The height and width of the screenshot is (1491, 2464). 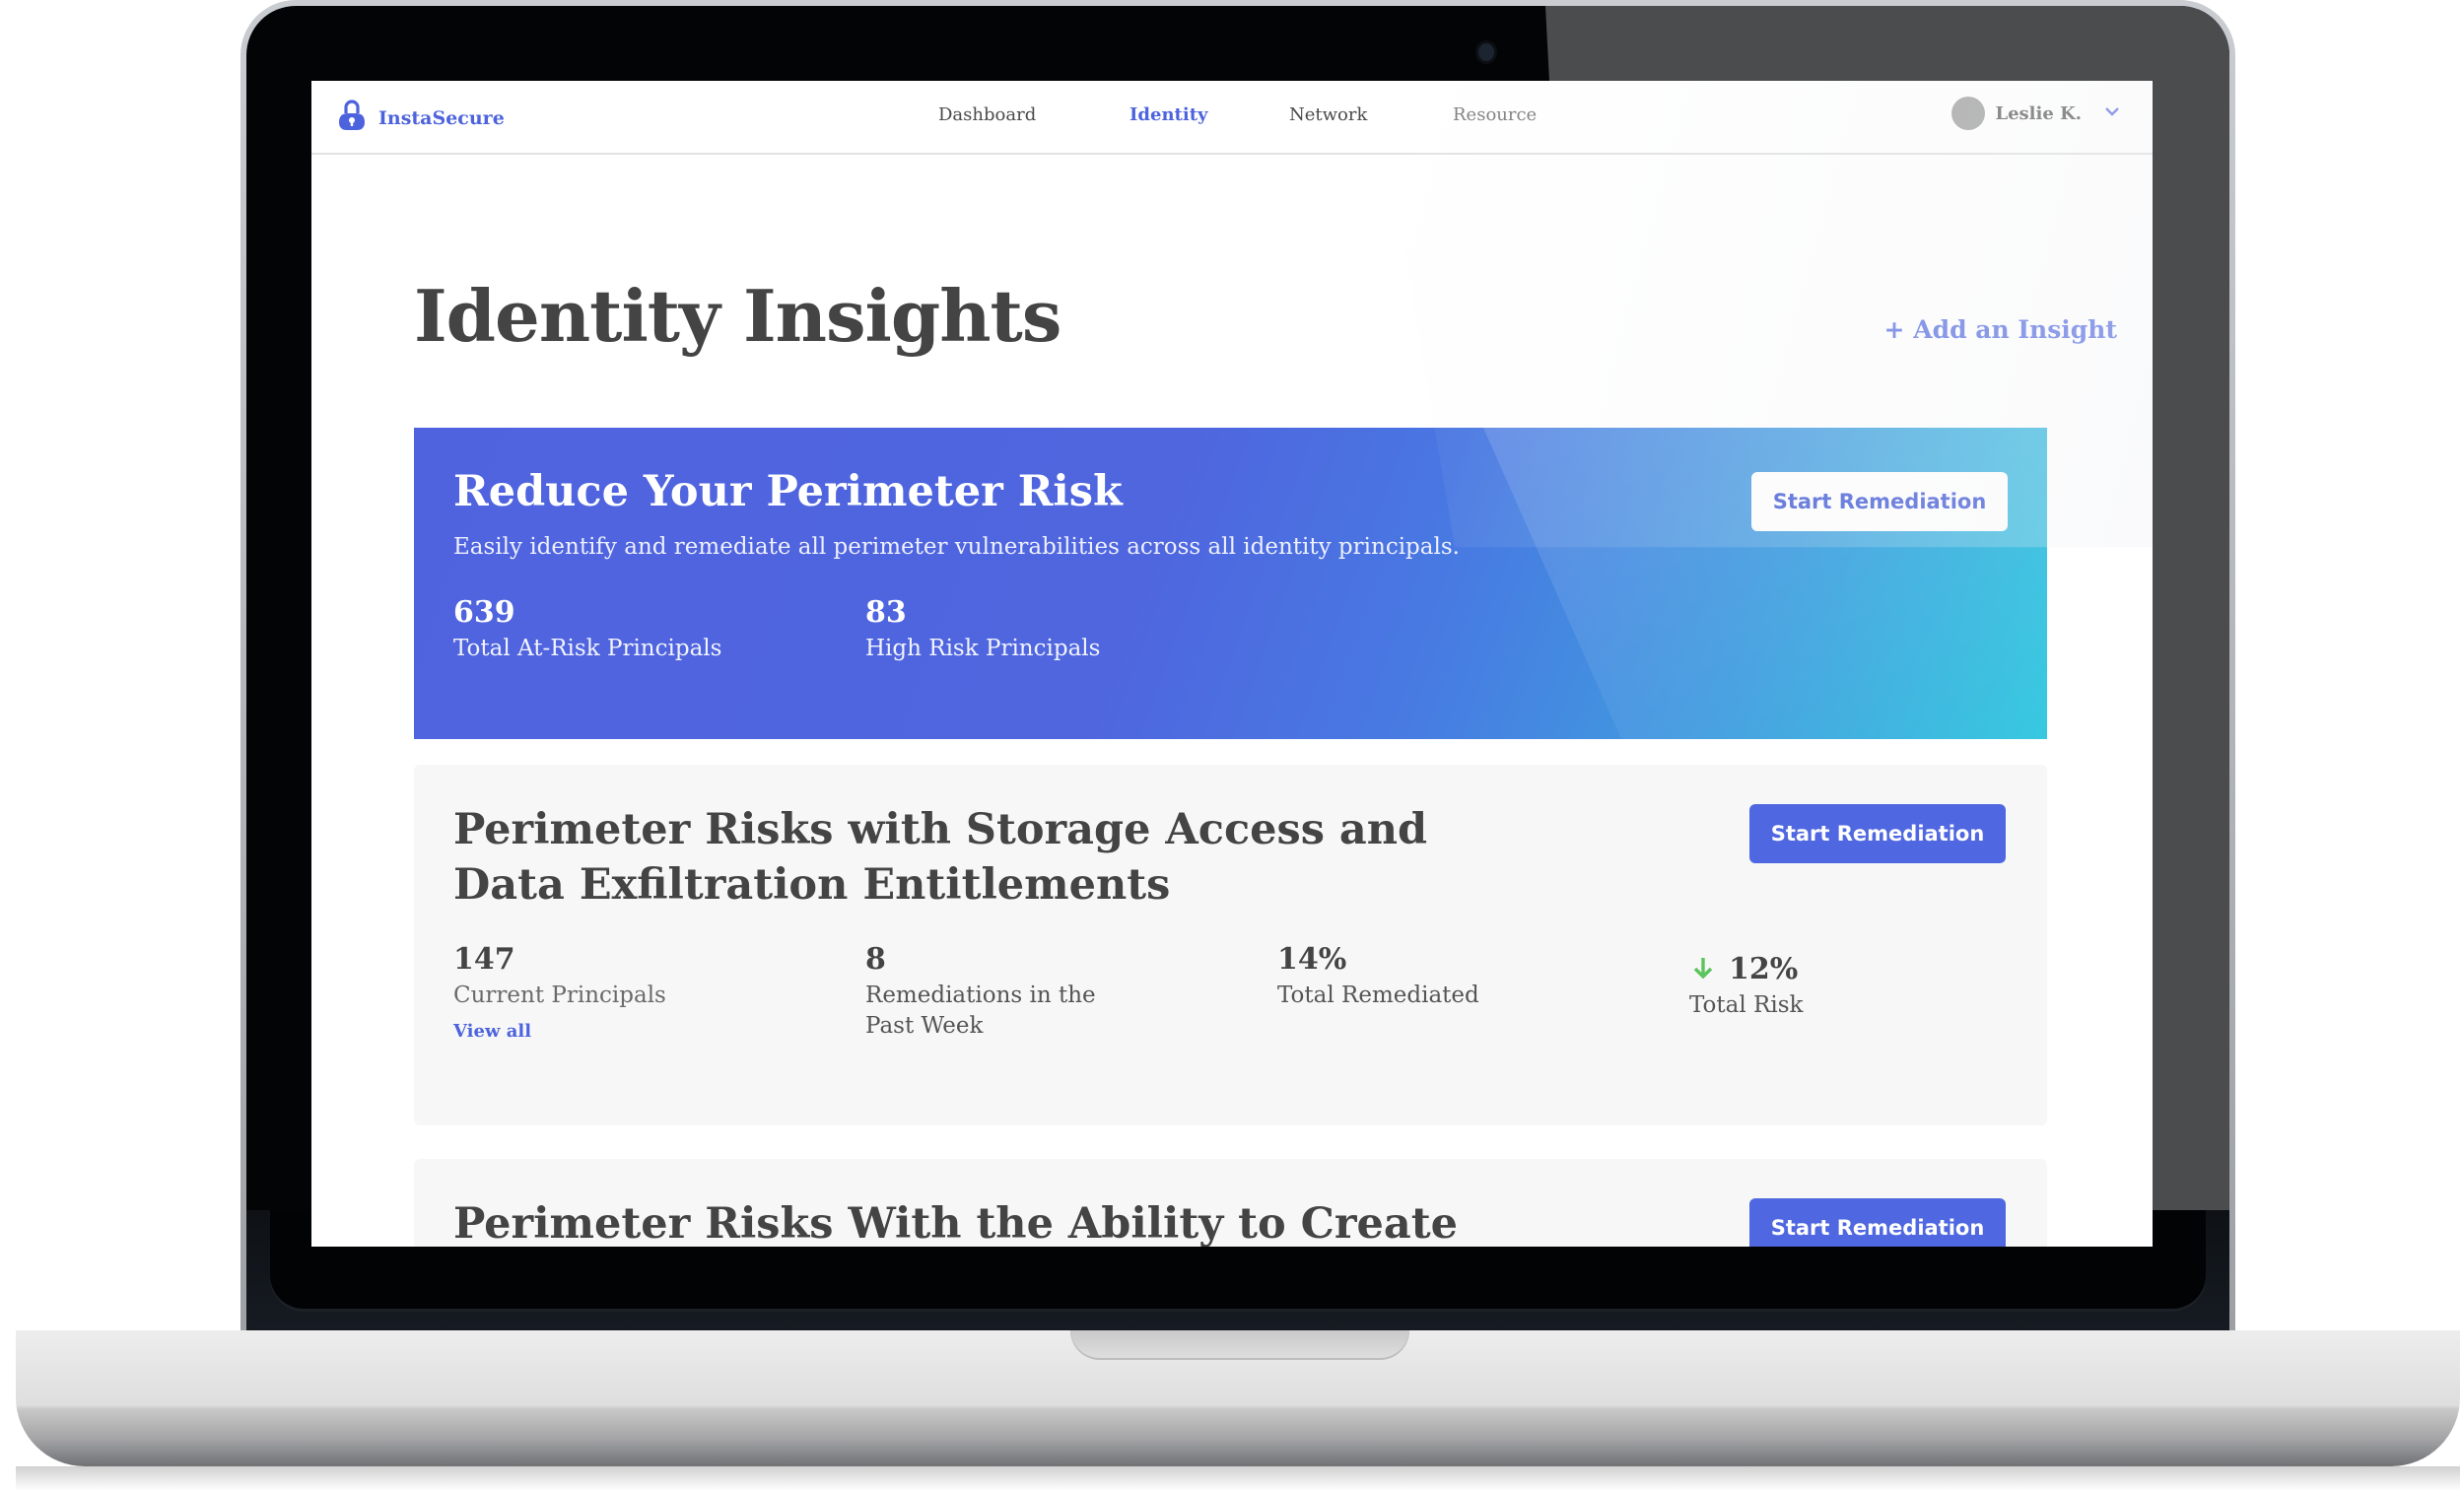 What do you see at coordinates (1968, 113) in the screenshot?
I see `avatar` at bounding box center [1968, 113].